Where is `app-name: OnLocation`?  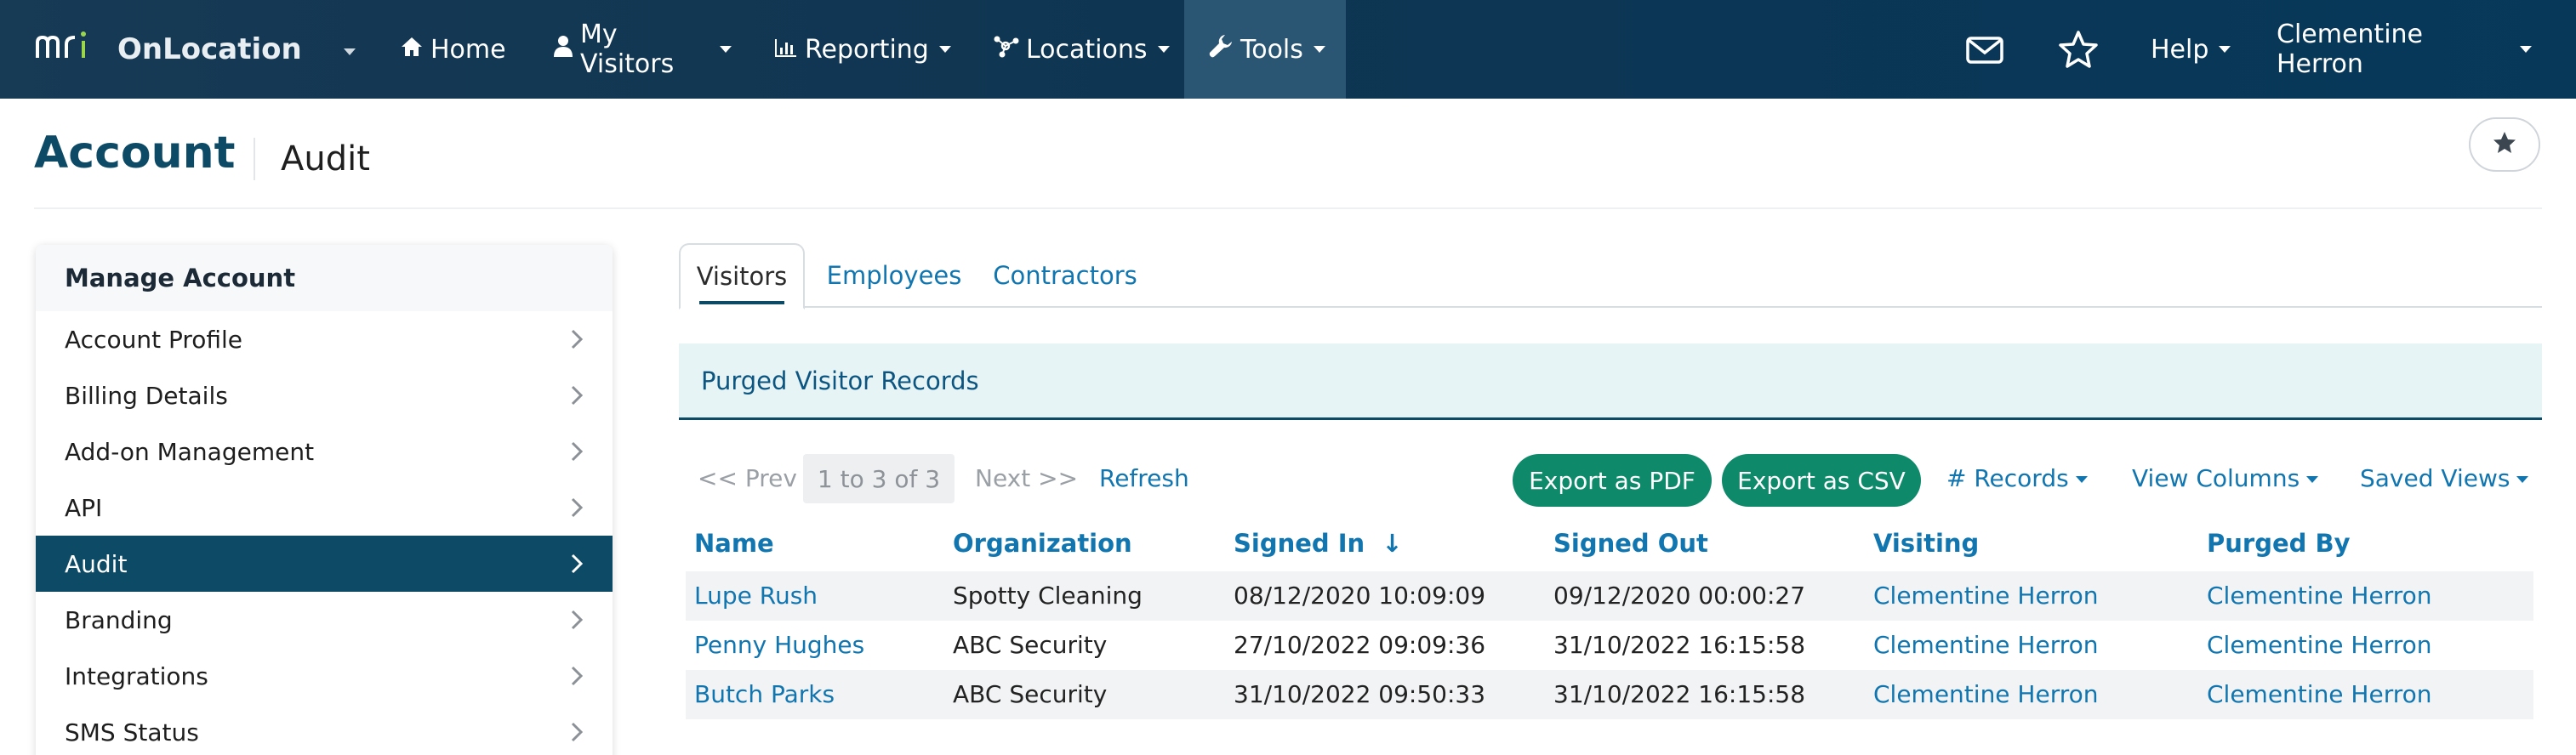 app-name: OnLocation is located at coordinates (210, 49).